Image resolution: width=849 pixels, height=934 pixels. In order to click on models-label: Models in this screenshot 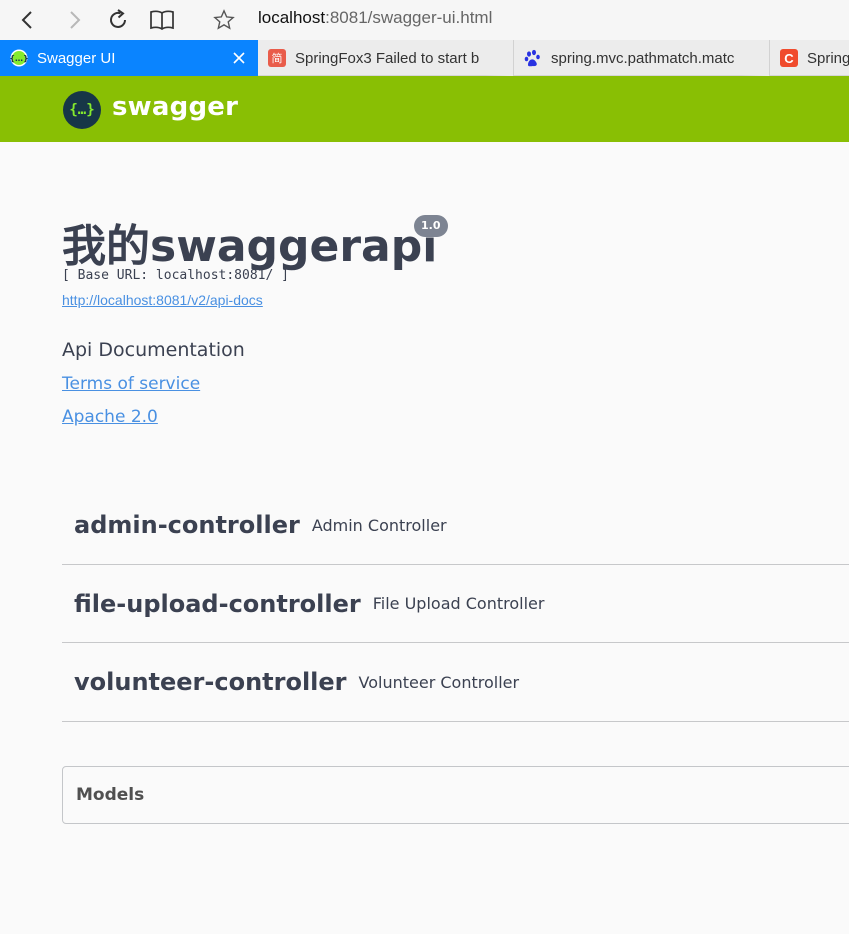, I will do `click(110, 795)`.